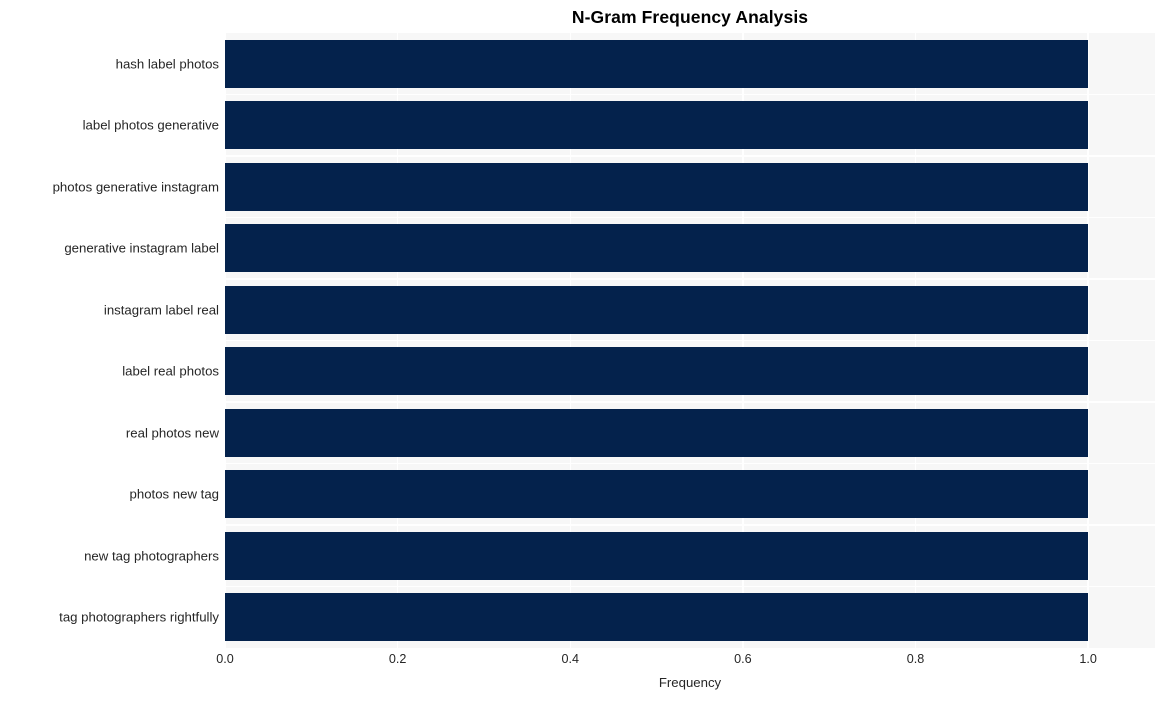 This screenshot has height=701, width=1165. What do you see at coordinates (690, 682) in the screenshot?
I see `x-axis-label: Frequency` at bounding box center [690, 682].